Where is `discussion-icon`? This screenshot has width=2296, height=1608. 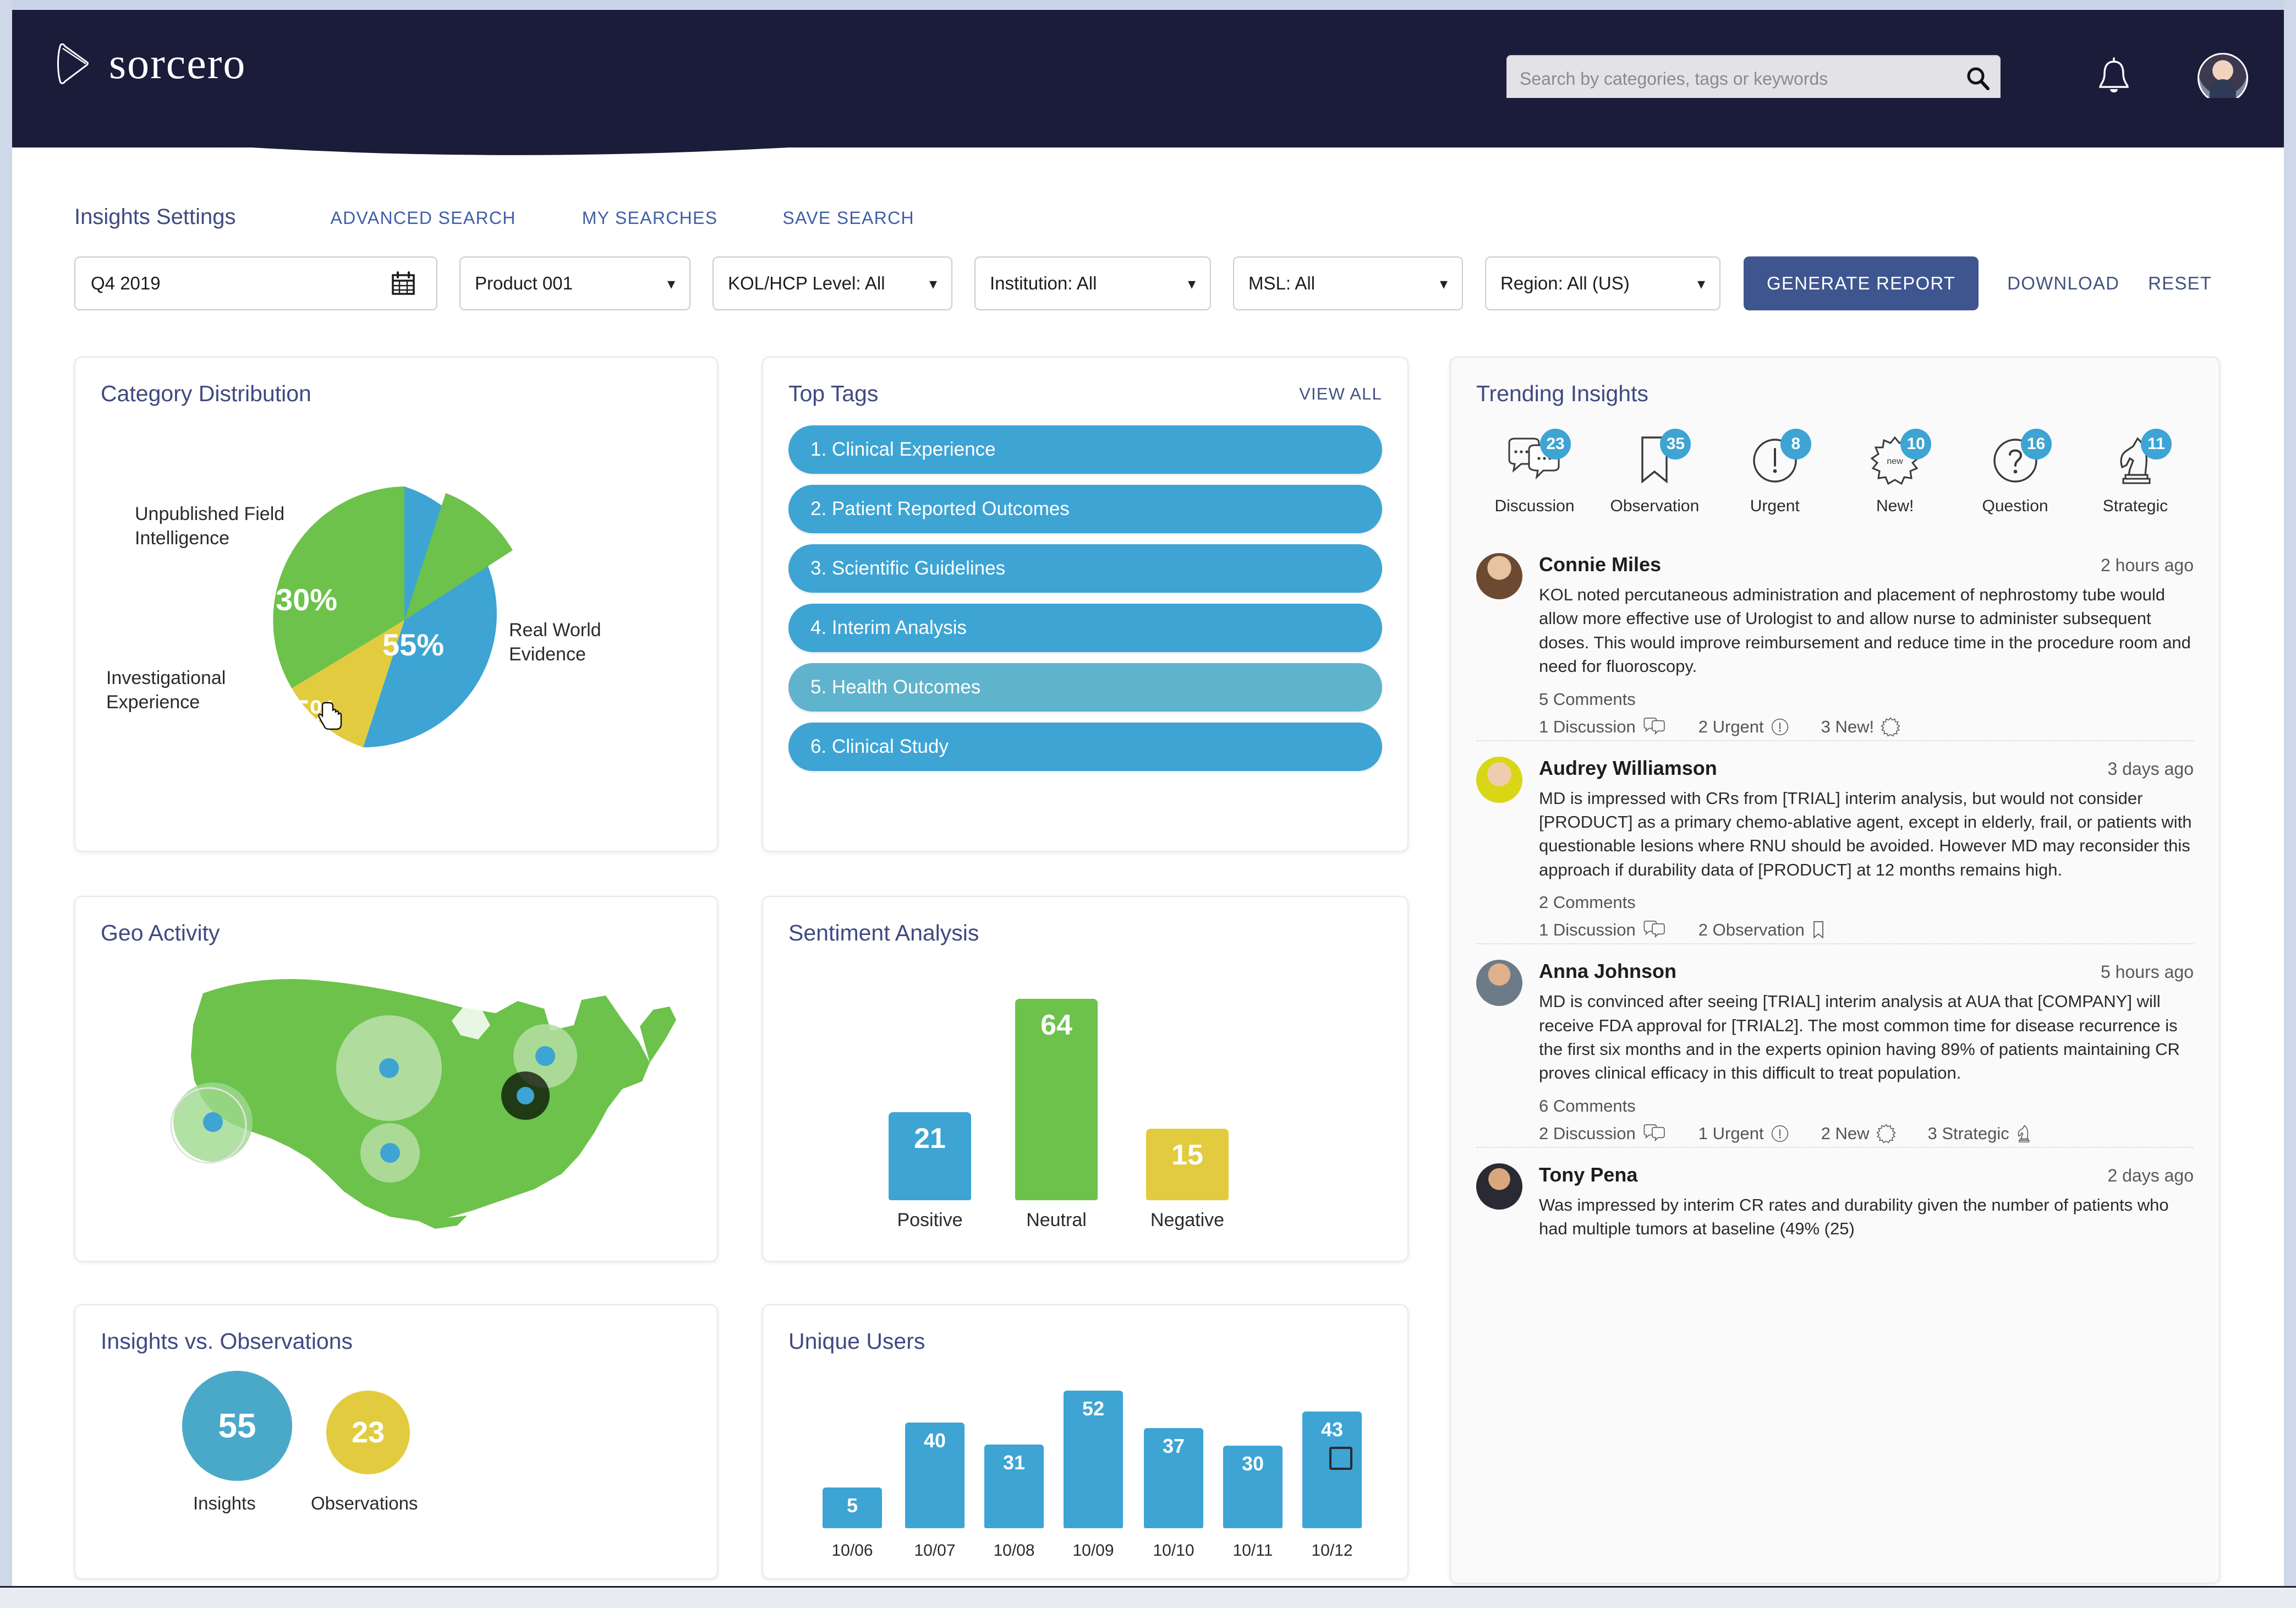 discussion-icon is located at coordinates (1654, 1133).